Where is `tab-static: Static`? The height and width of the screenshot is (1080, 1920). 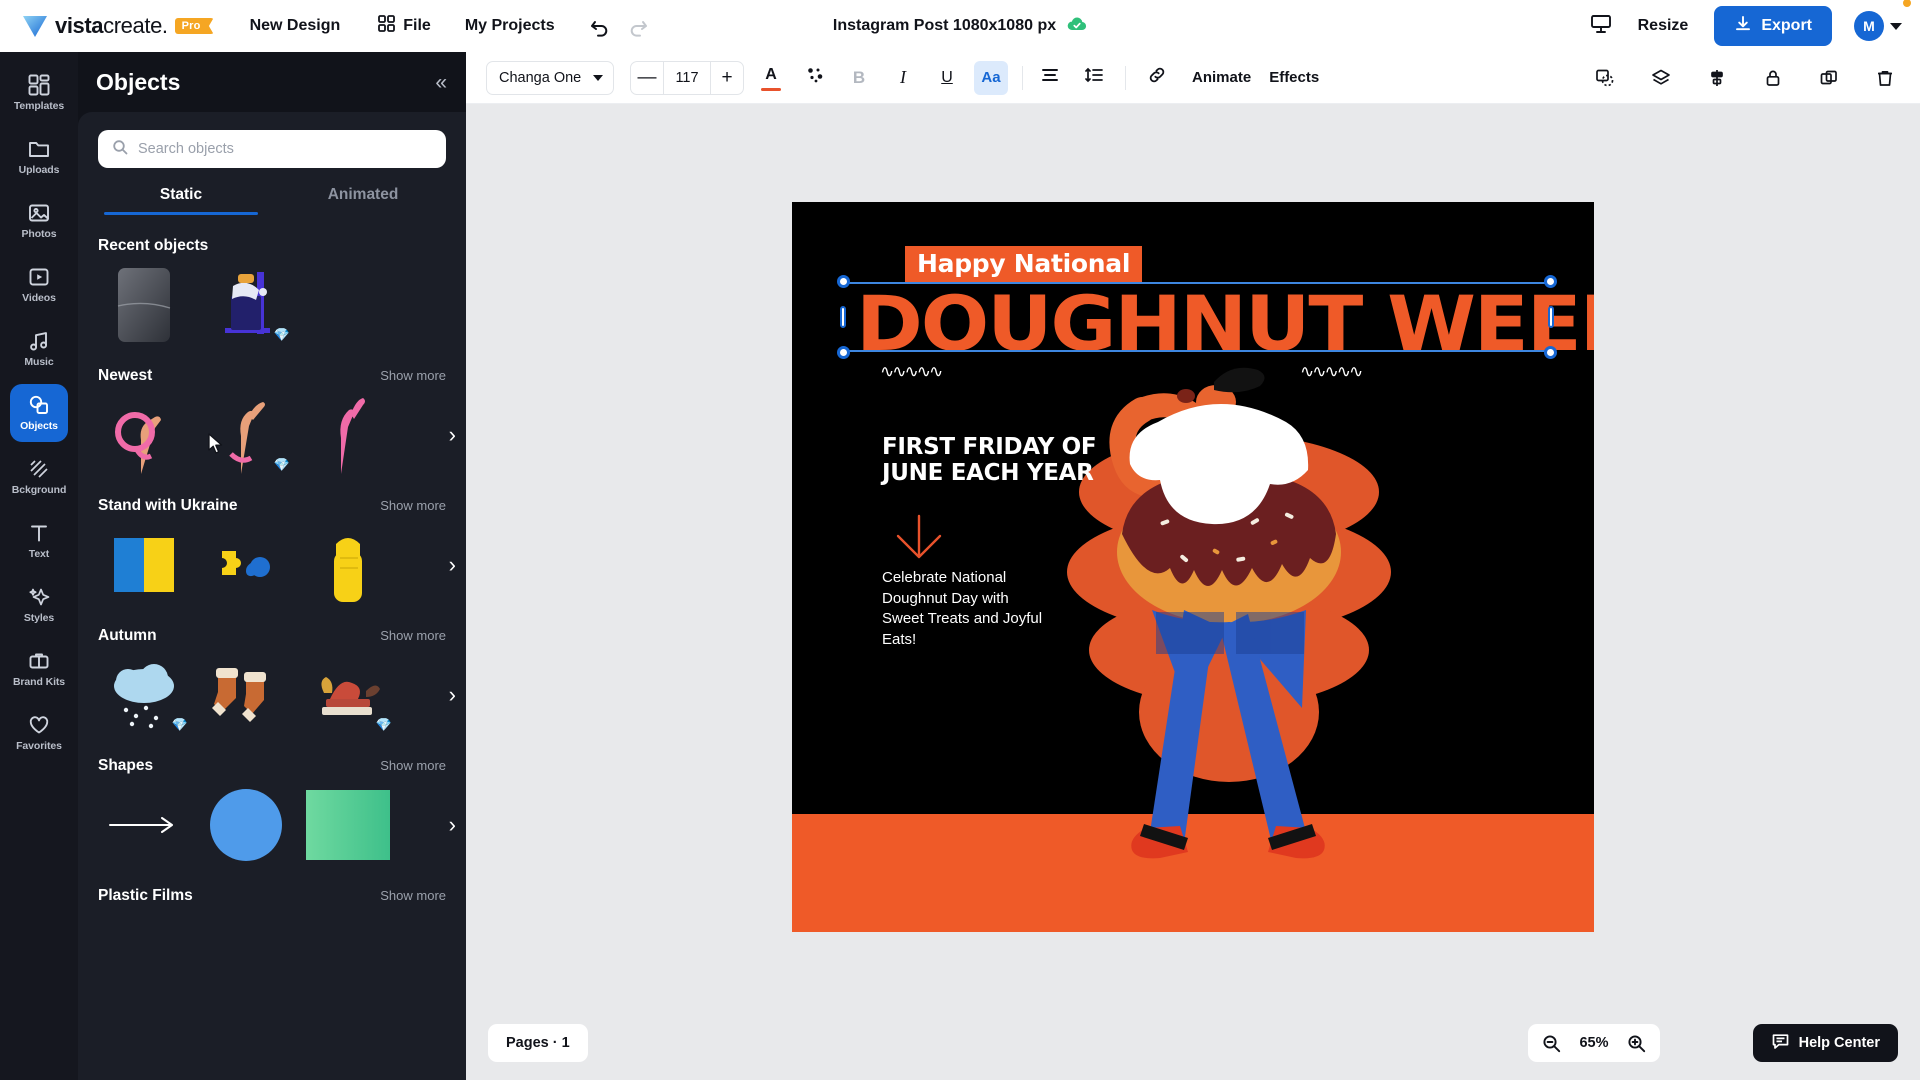 tab-static: Static is located at coordinates (181, 200).